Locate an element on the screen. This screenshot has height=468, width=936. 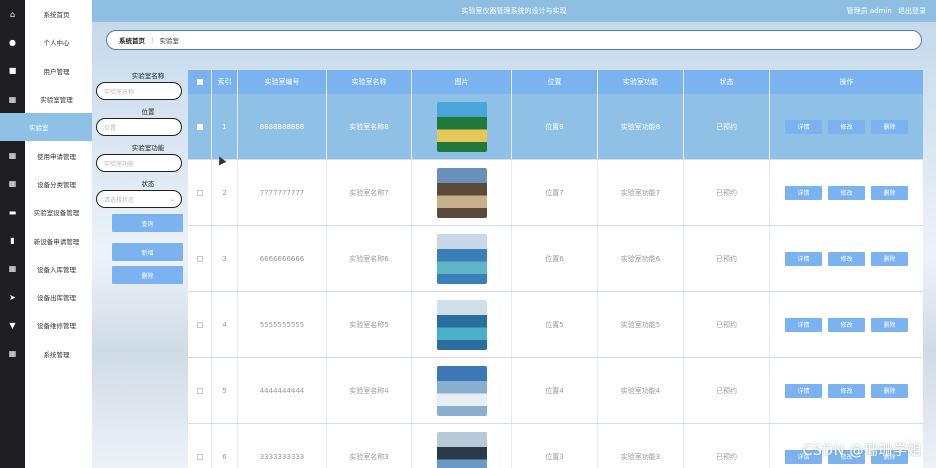
cell-code: 7777777777 is located at coordinates (282, 192).